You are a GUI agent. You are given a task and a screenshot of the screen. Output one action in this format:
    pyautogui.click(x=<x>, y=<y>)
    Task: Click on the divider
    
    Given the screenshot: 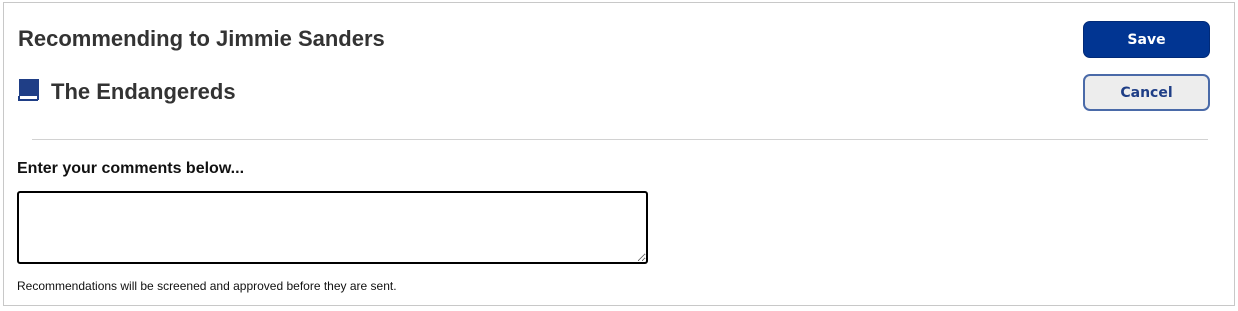 What is the action you would take?
    pyautogui.click(x=620, y=139)
    